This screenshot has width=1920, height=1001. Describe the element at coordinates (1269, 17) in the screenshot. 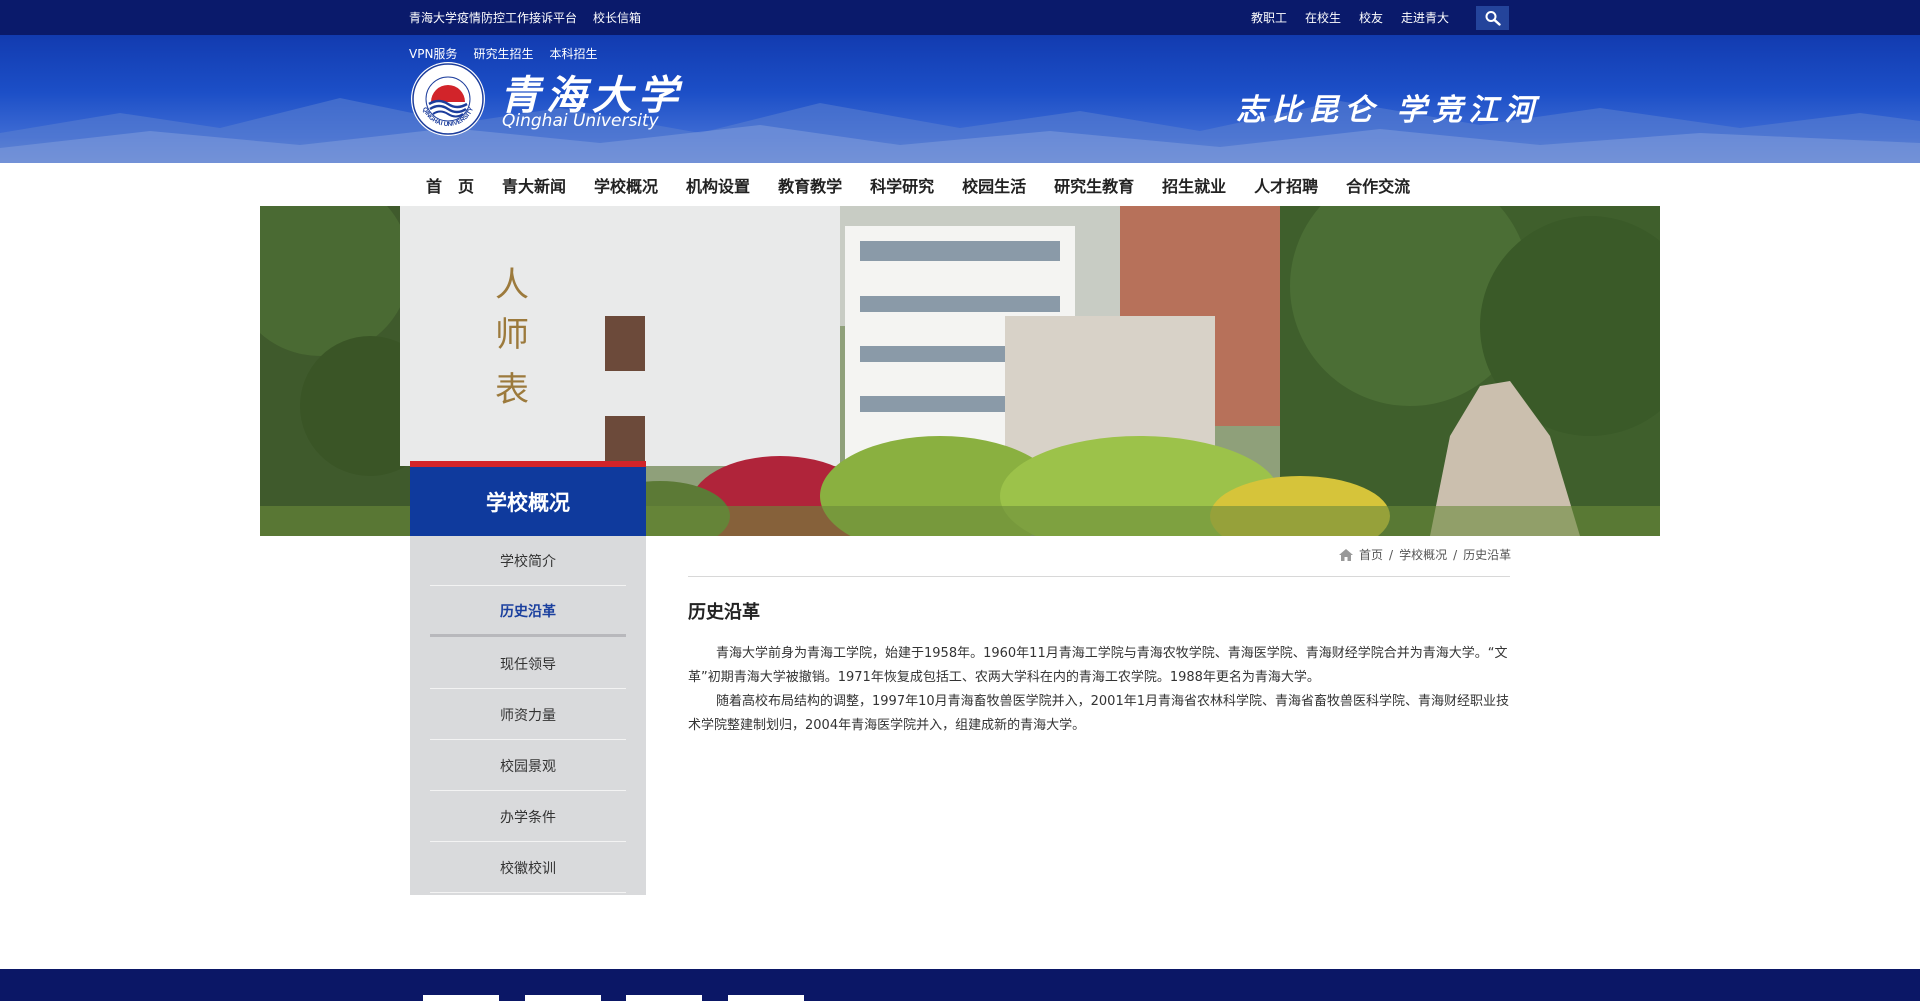

I see `link-staff: 教职工` at that location.